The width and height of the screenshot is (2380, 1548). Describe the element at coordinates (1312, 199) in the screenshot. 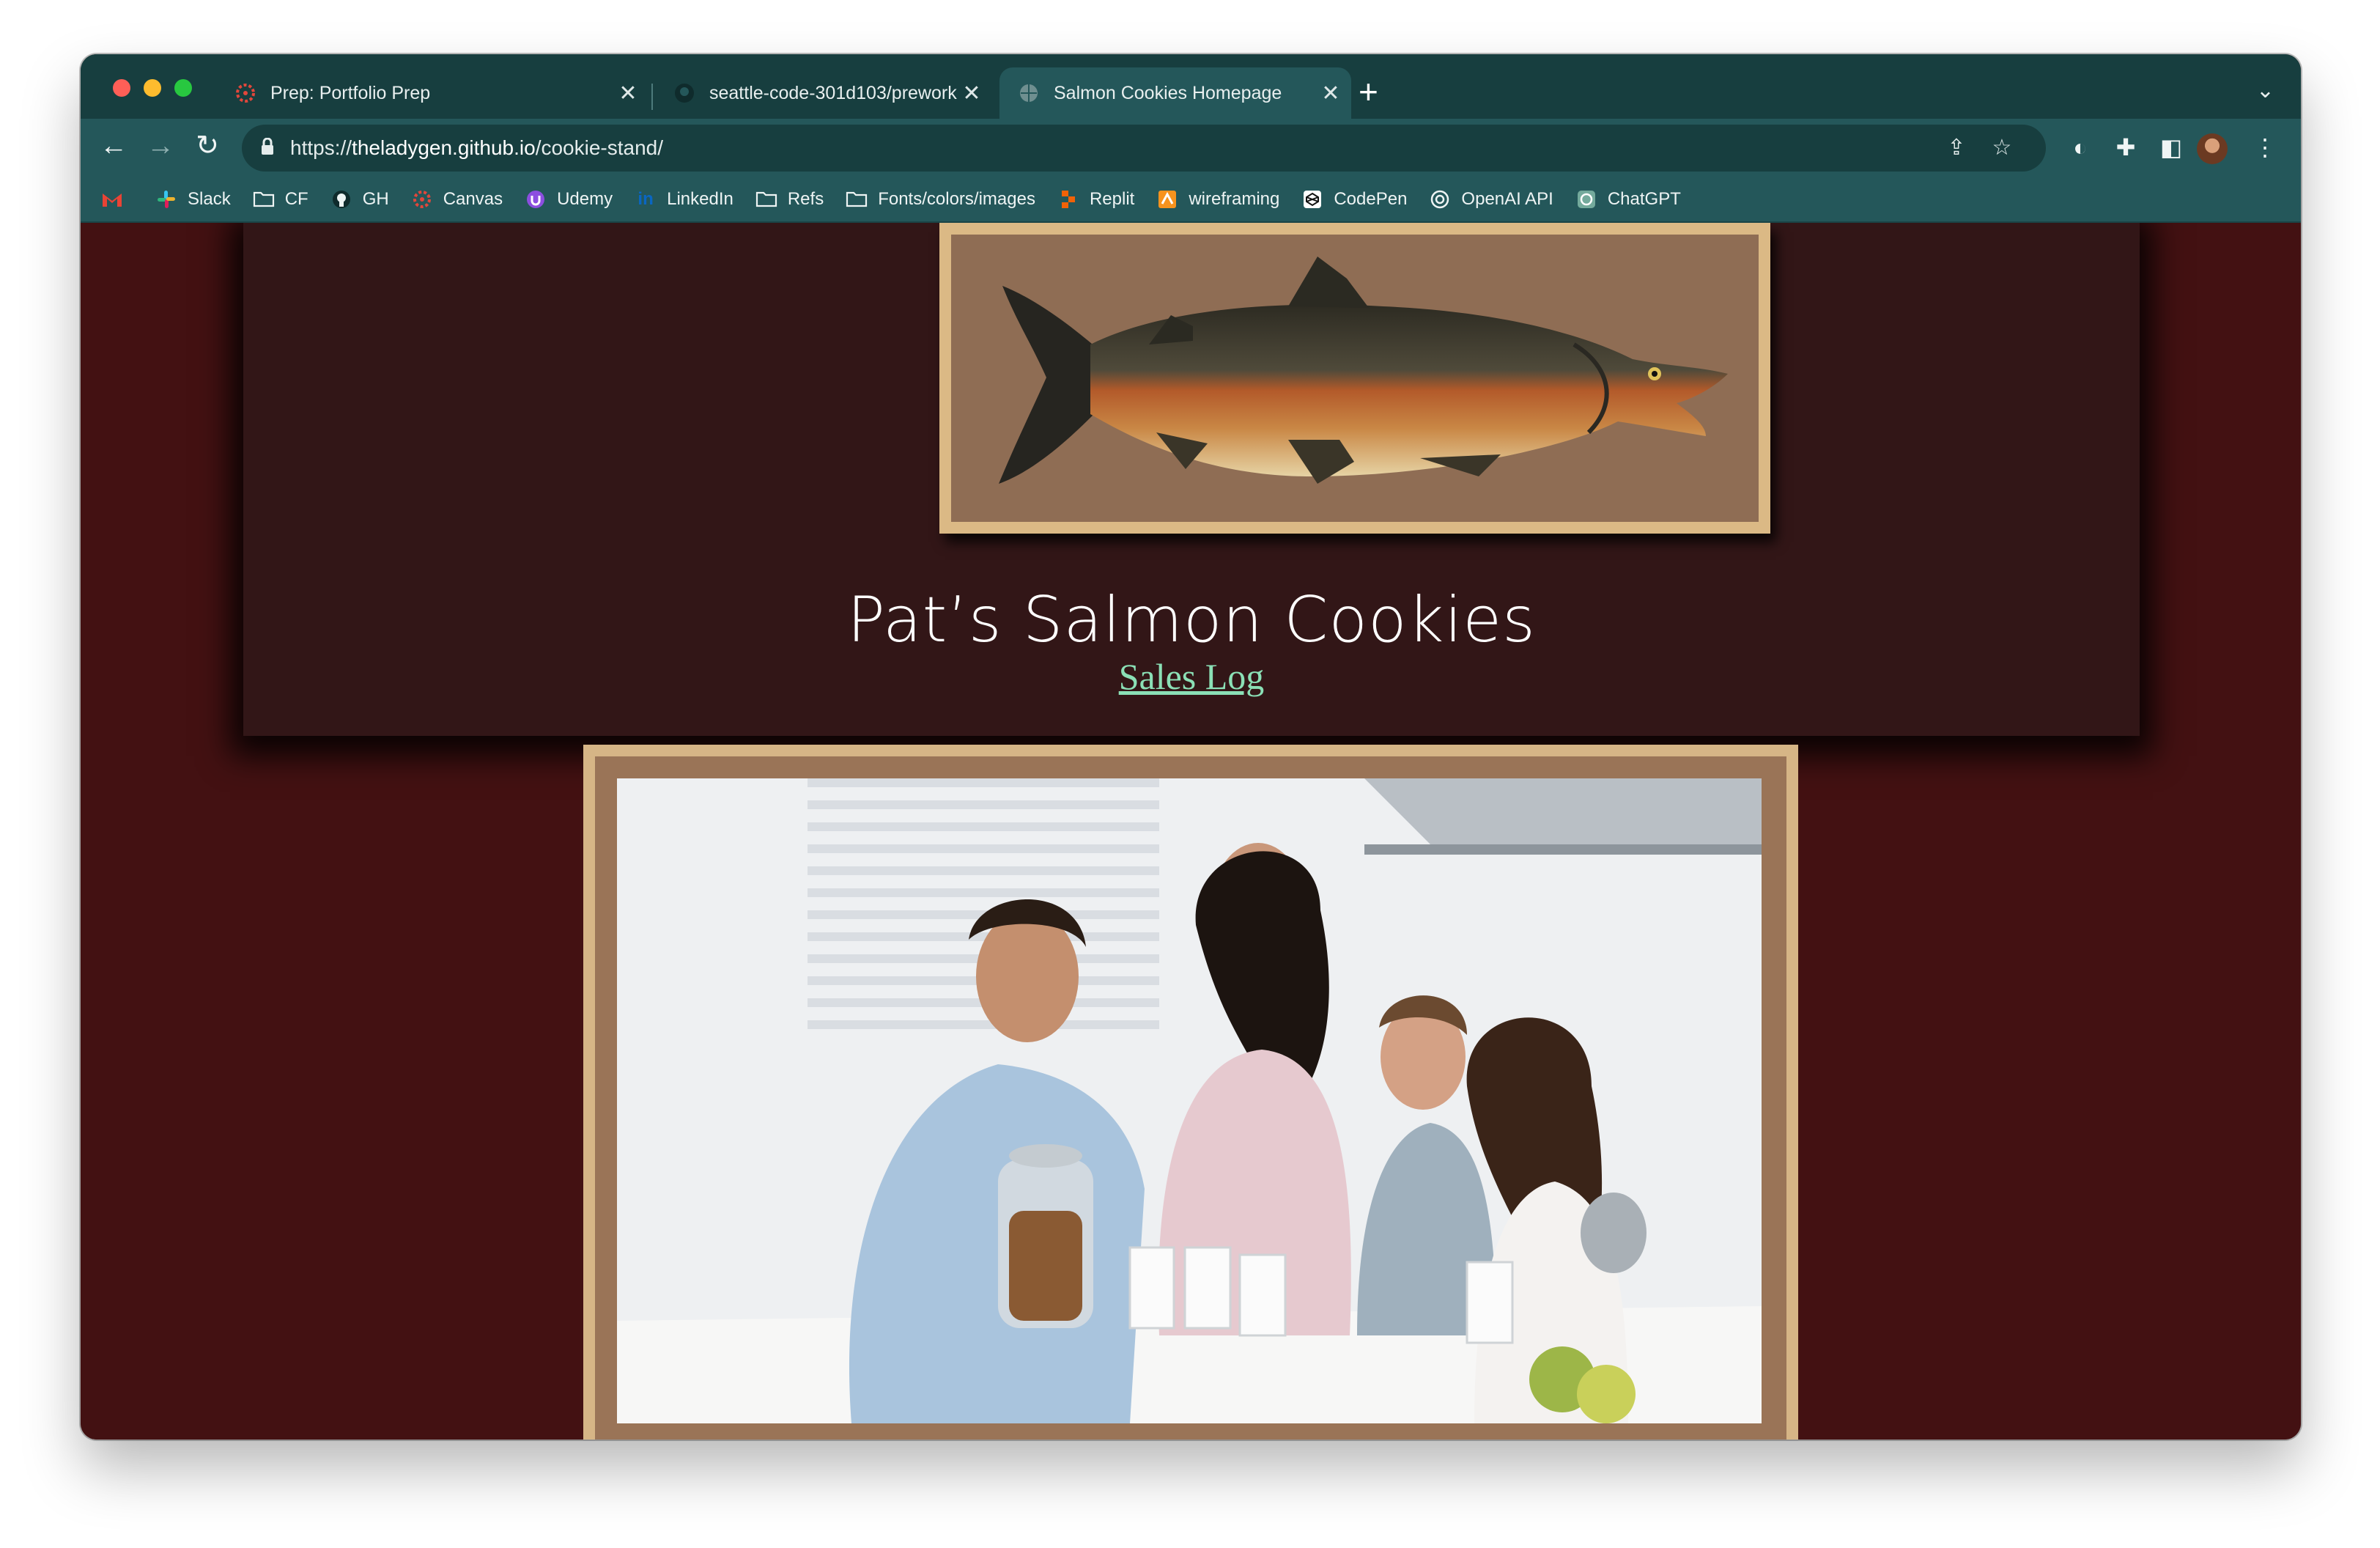

I see `codepen-icon` at that location.